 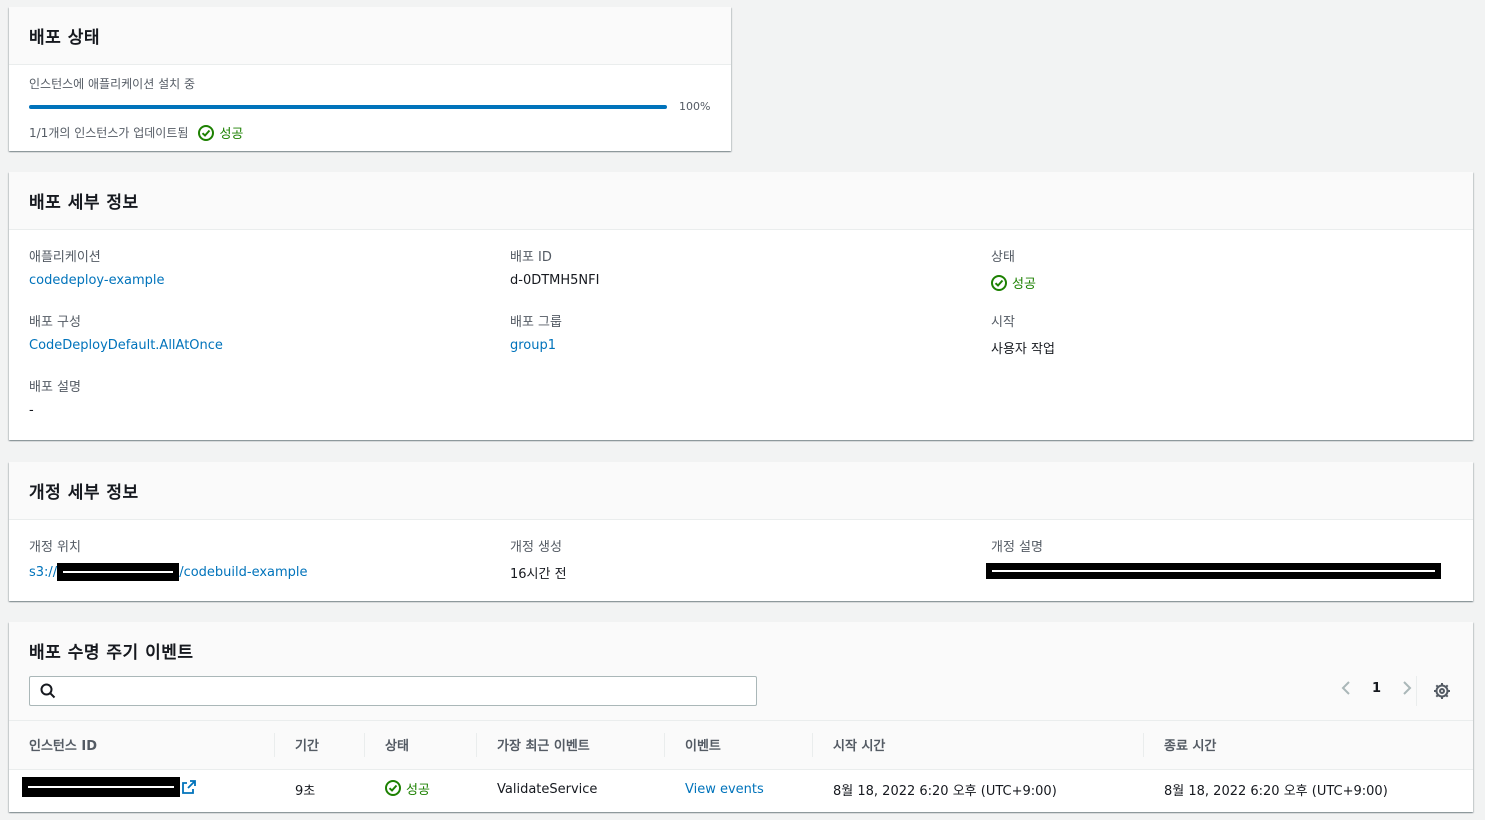 I want to click on deployment-status-title: 배포 상태, so click(x=64, y=38).